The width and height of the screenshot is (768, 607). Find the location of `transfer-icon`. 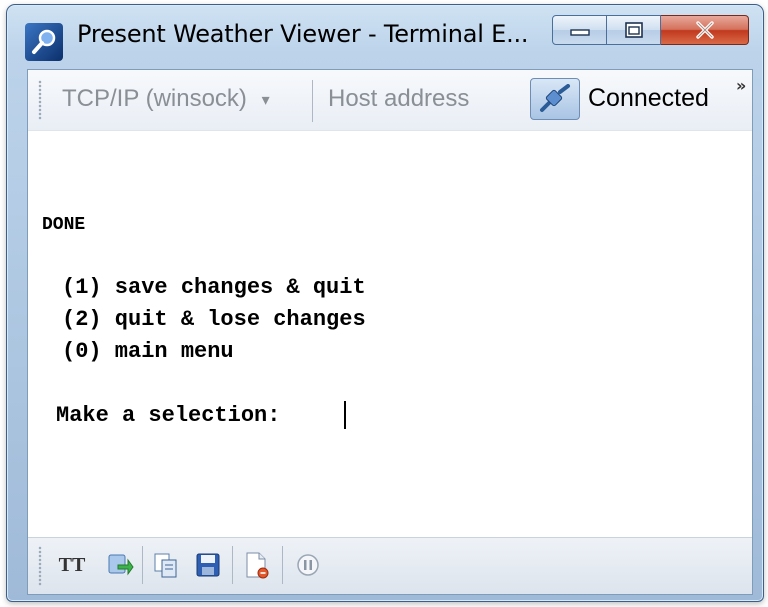

transfer-icon is located at coordinates (120, 565).